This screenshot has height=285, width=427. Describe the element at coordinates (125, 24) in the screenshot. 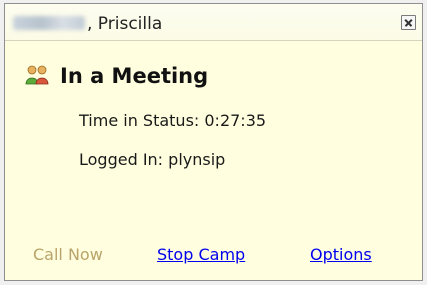

I see `contact-name-text: , Priscilla` at that location.